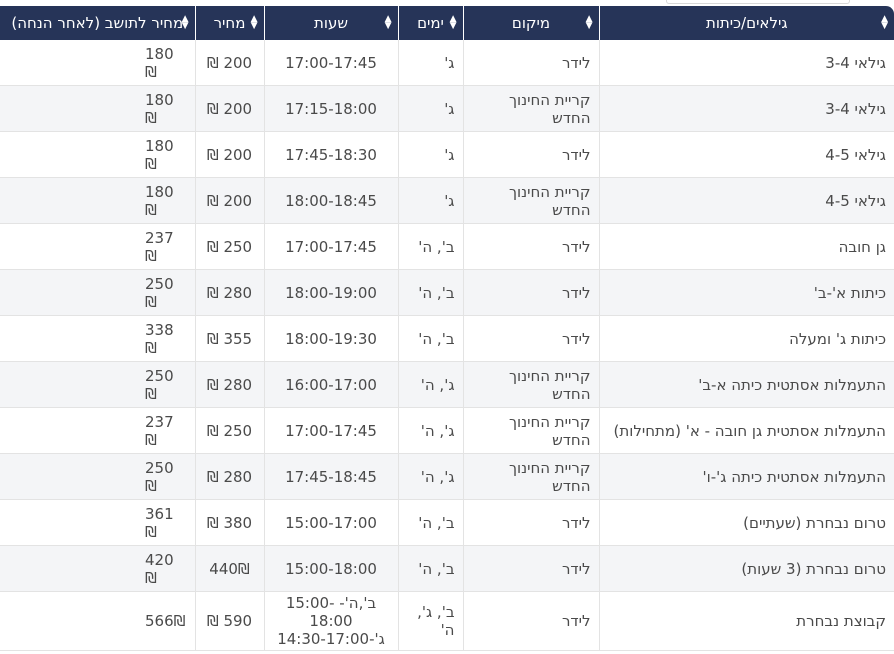  I want to click on header-price: ▲ ▼ מחיר, so click(229, 23).